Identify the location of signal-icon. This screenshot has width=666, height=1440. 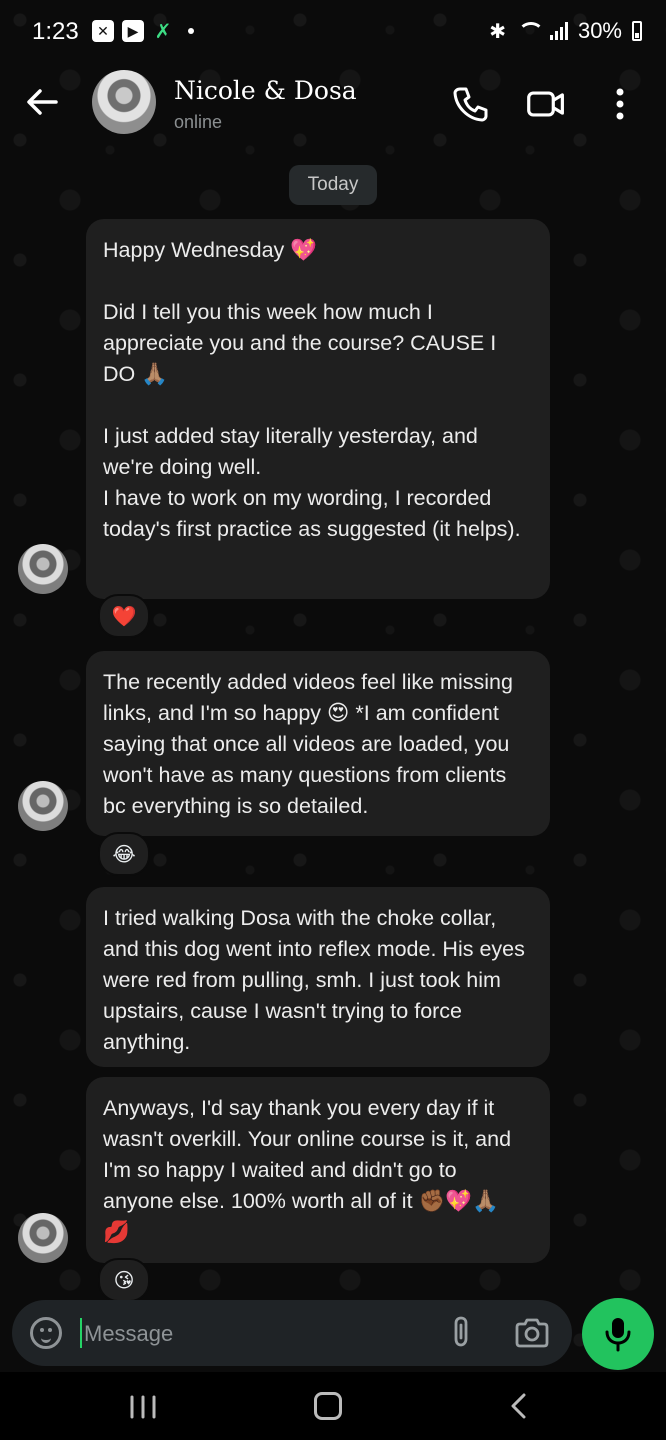
(558, 31).